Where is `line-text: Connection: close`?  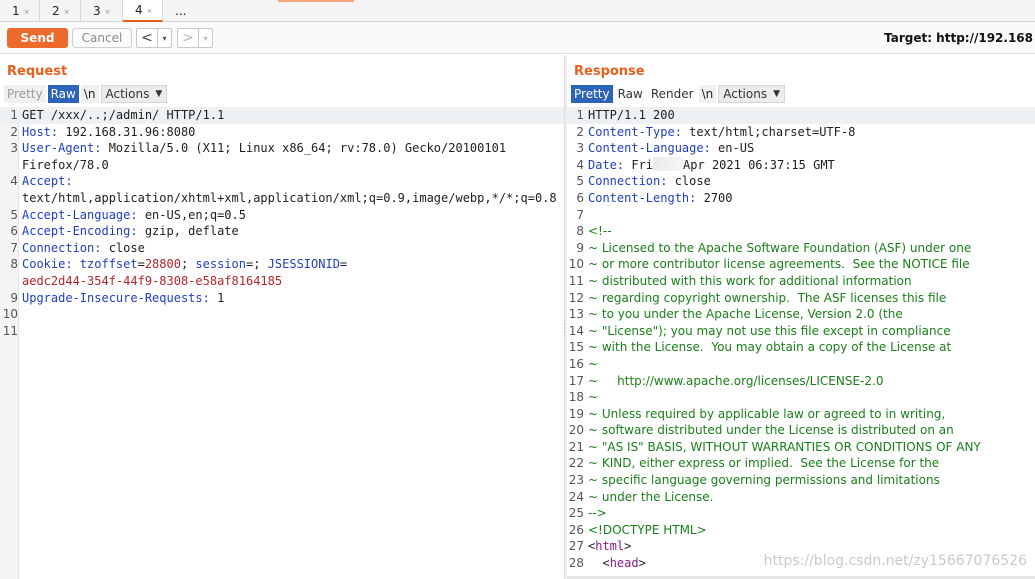
line-text: Connection: close is located at coordinates (649, 181).